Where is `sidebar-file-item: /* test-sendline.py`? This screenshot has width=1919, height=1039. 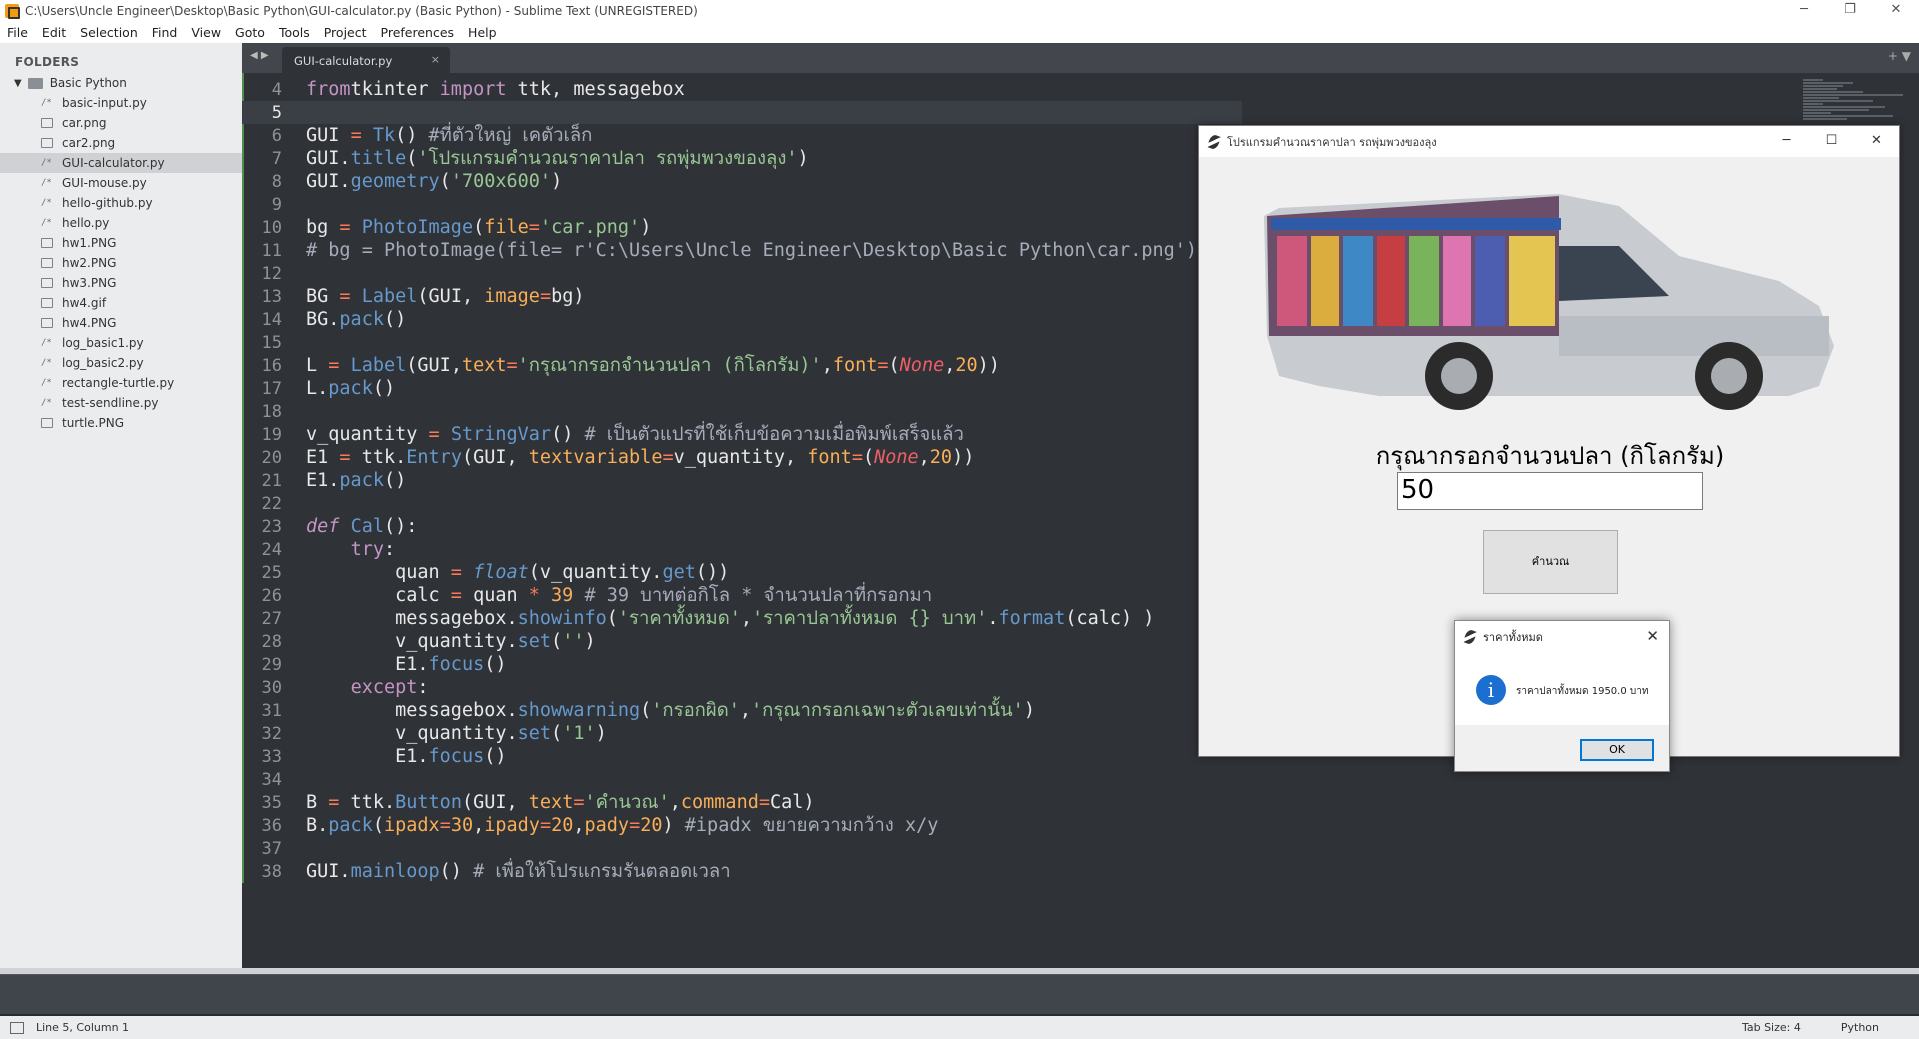 sidebar-file-item: /* test-sendline.py is located at coordinates (121, 403).